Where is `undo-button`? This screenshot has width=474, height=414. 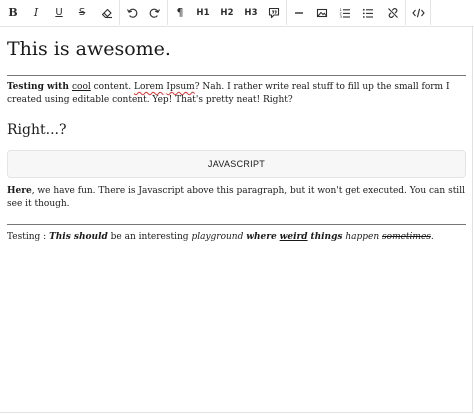
undo-button is located at coordinates (132, 12).